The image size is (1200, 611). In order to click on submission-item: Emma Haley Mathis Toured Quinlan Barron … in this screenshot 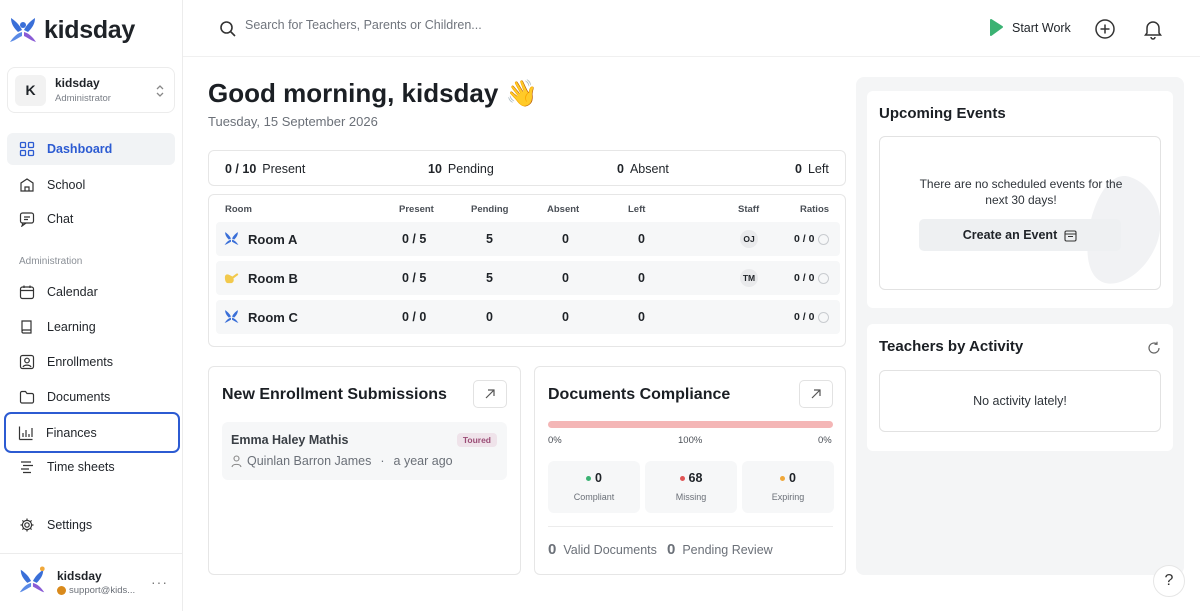, I will do `click(364, 451)`.